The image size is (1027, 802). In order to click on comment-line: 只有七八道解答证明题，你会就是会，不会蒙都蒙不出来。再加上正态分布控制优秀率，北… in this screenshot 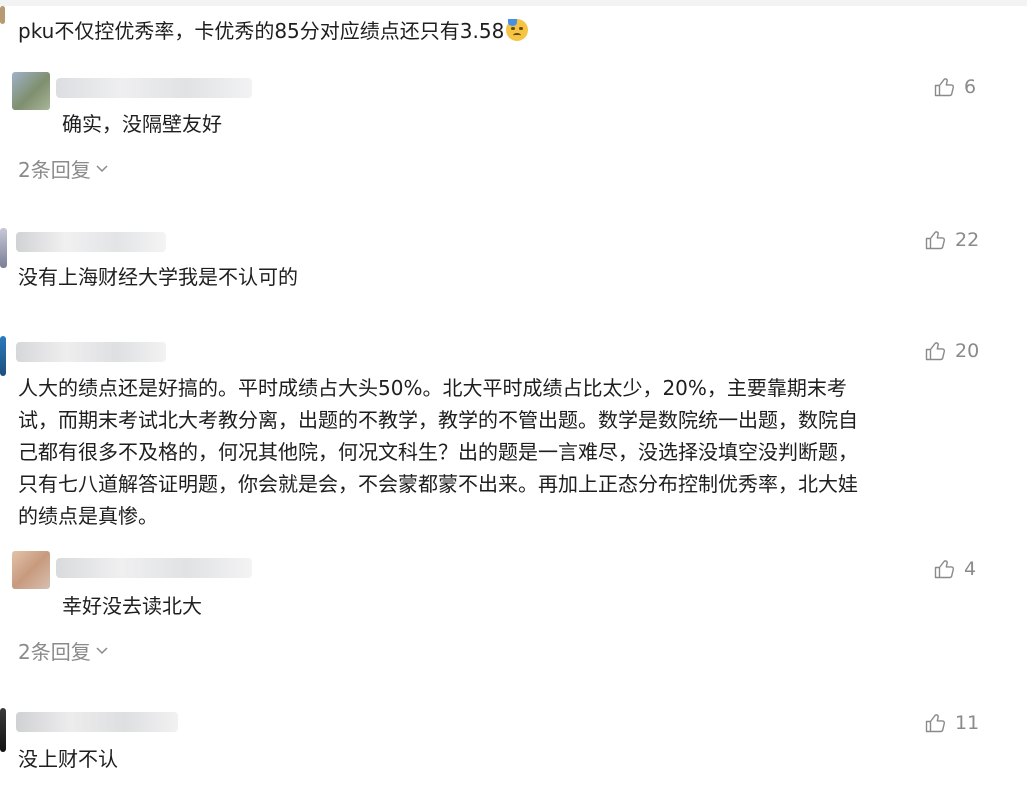, I will do `click(438, 484)`.